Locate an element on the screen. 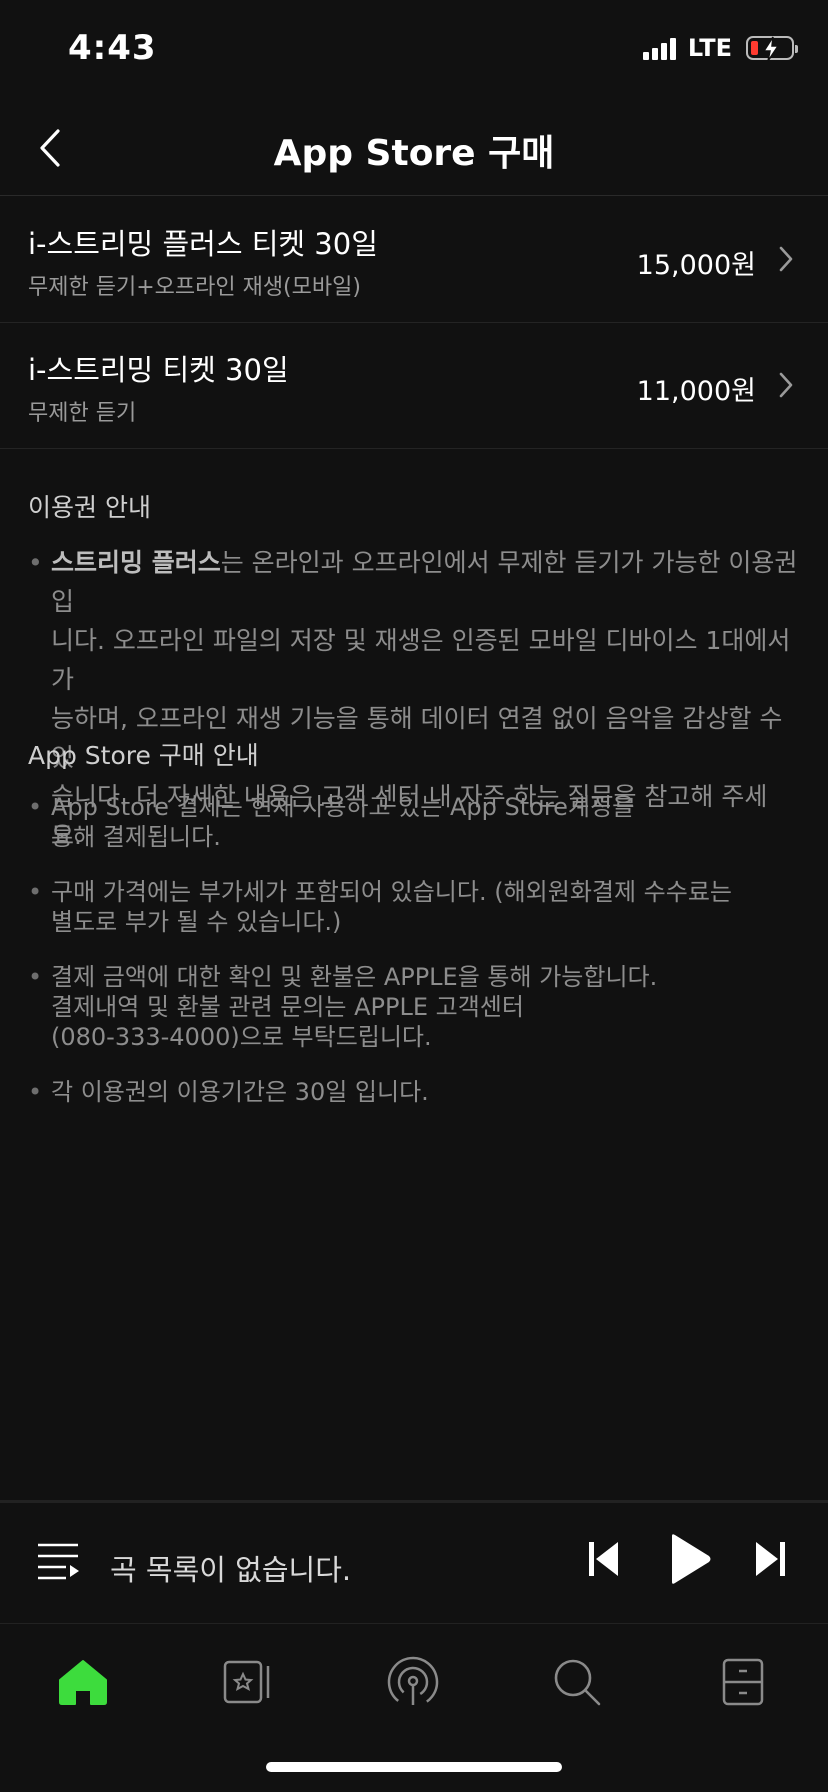  product-name: i-스트리밍 플러스 티켓 30일 is located at coordinates (203, 244).